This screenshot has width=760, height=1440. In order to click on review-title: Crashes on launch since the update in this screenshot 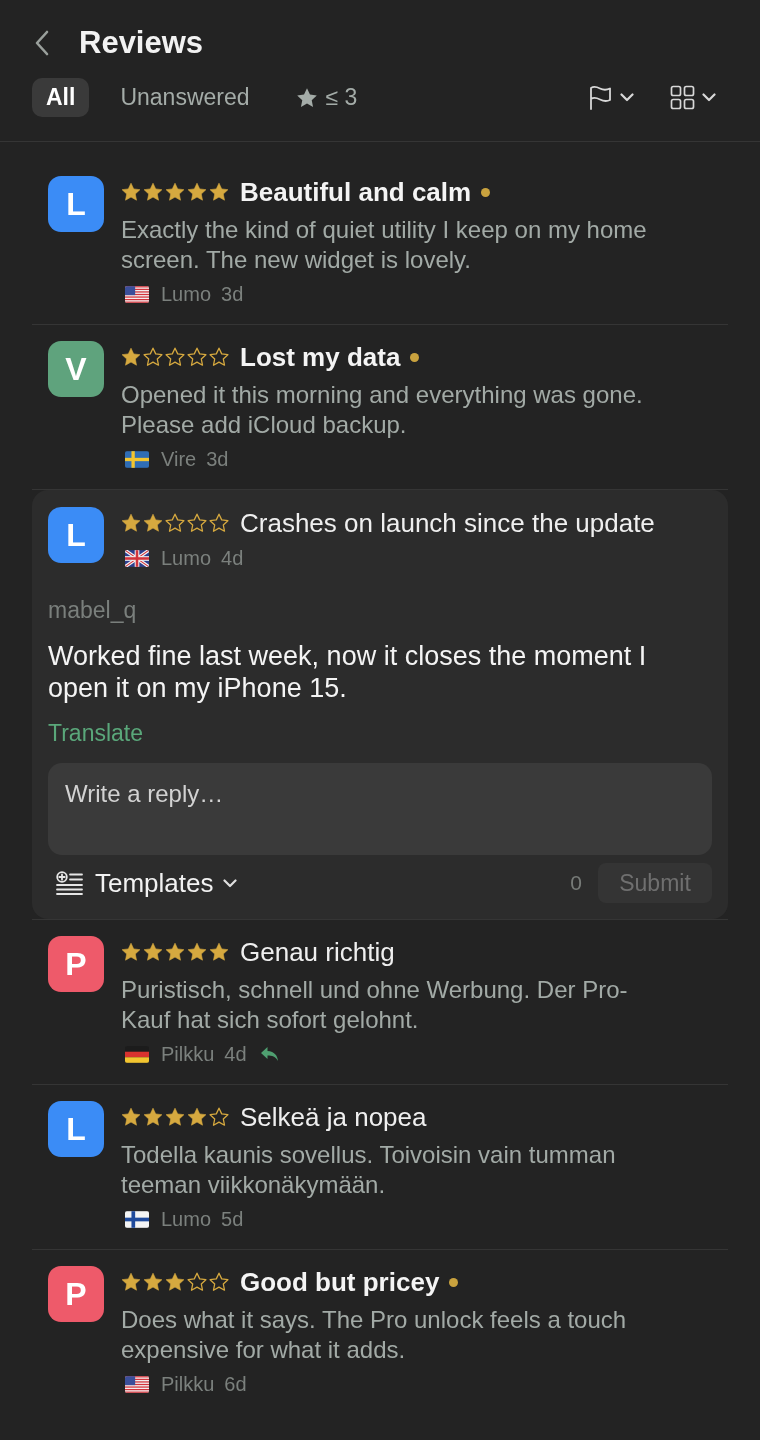, I will do `click(447, 523)`.